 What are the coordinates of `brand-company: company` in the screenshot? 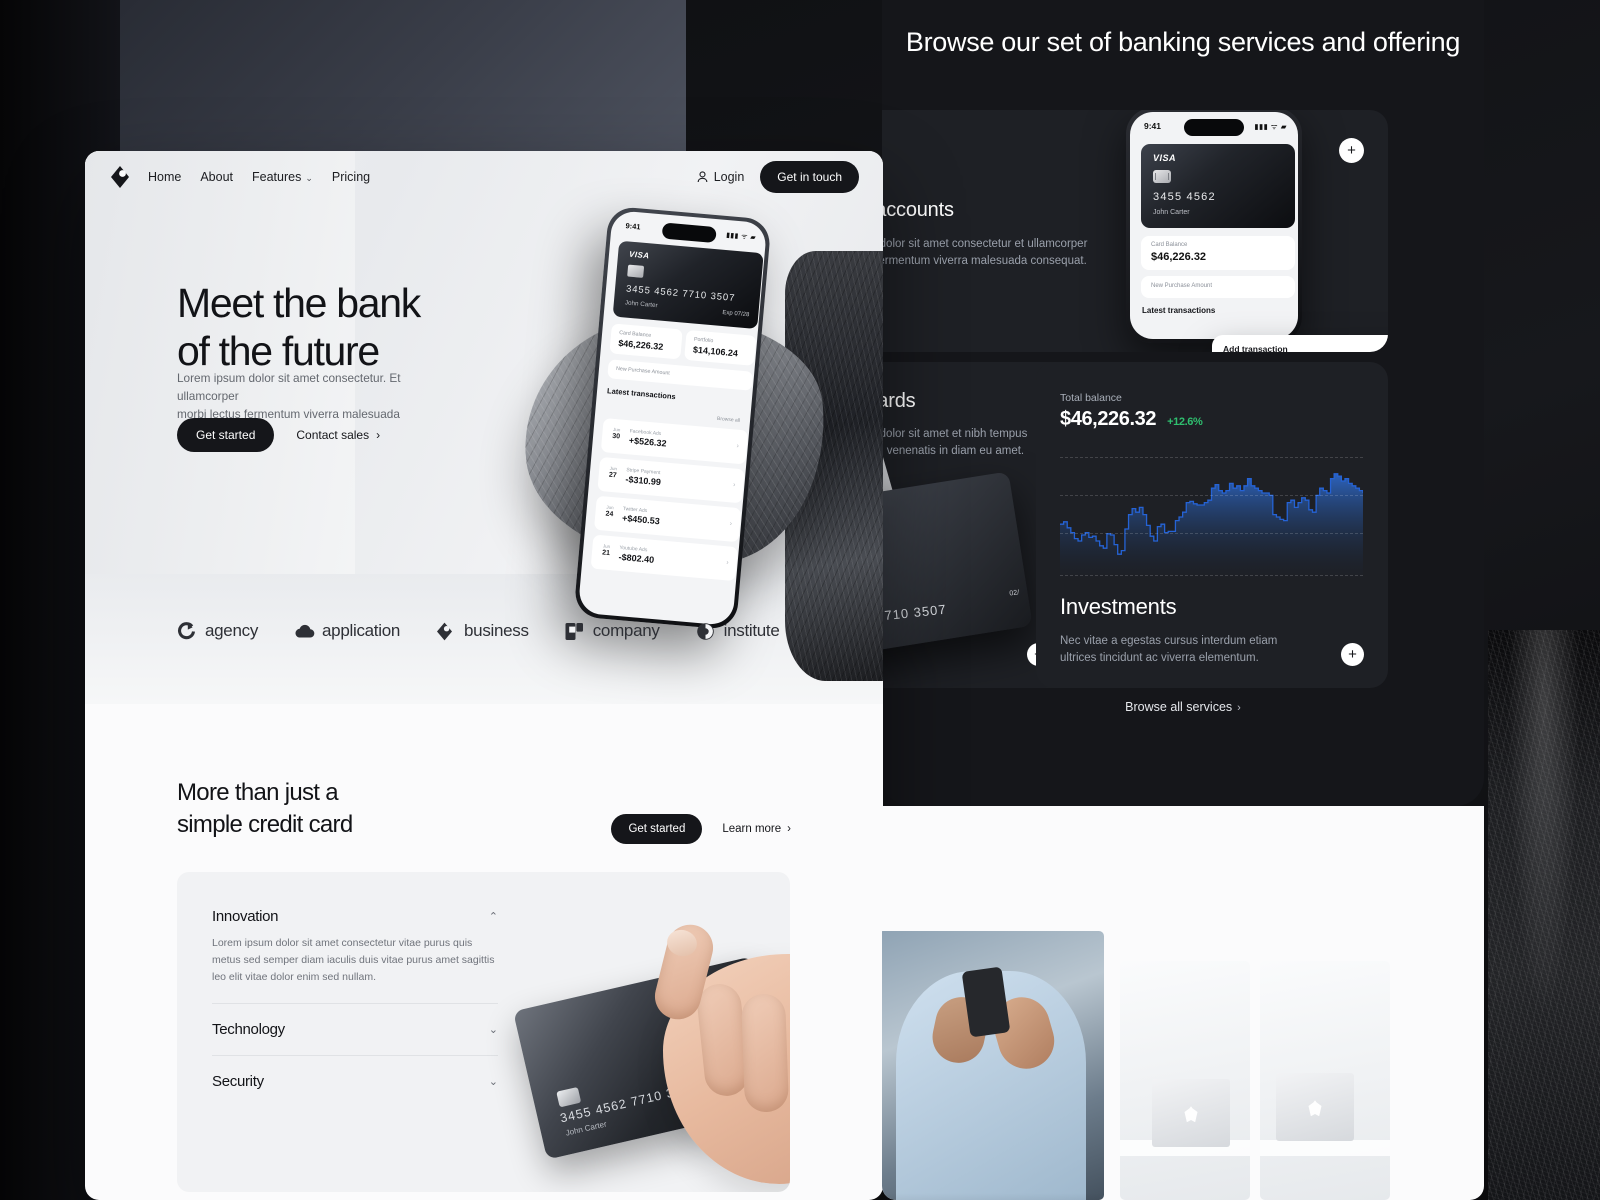 It's located at (612, 631).